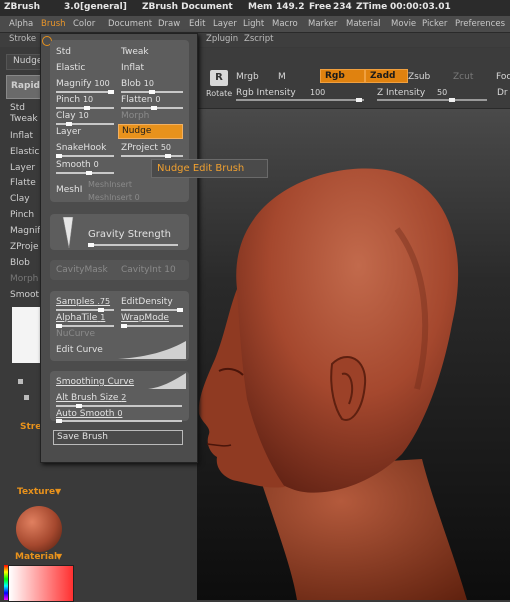 This screenshot has height=602, width=510. I want to click on smoothing-curve-button: Smoothing Curve, so click(95, 382).